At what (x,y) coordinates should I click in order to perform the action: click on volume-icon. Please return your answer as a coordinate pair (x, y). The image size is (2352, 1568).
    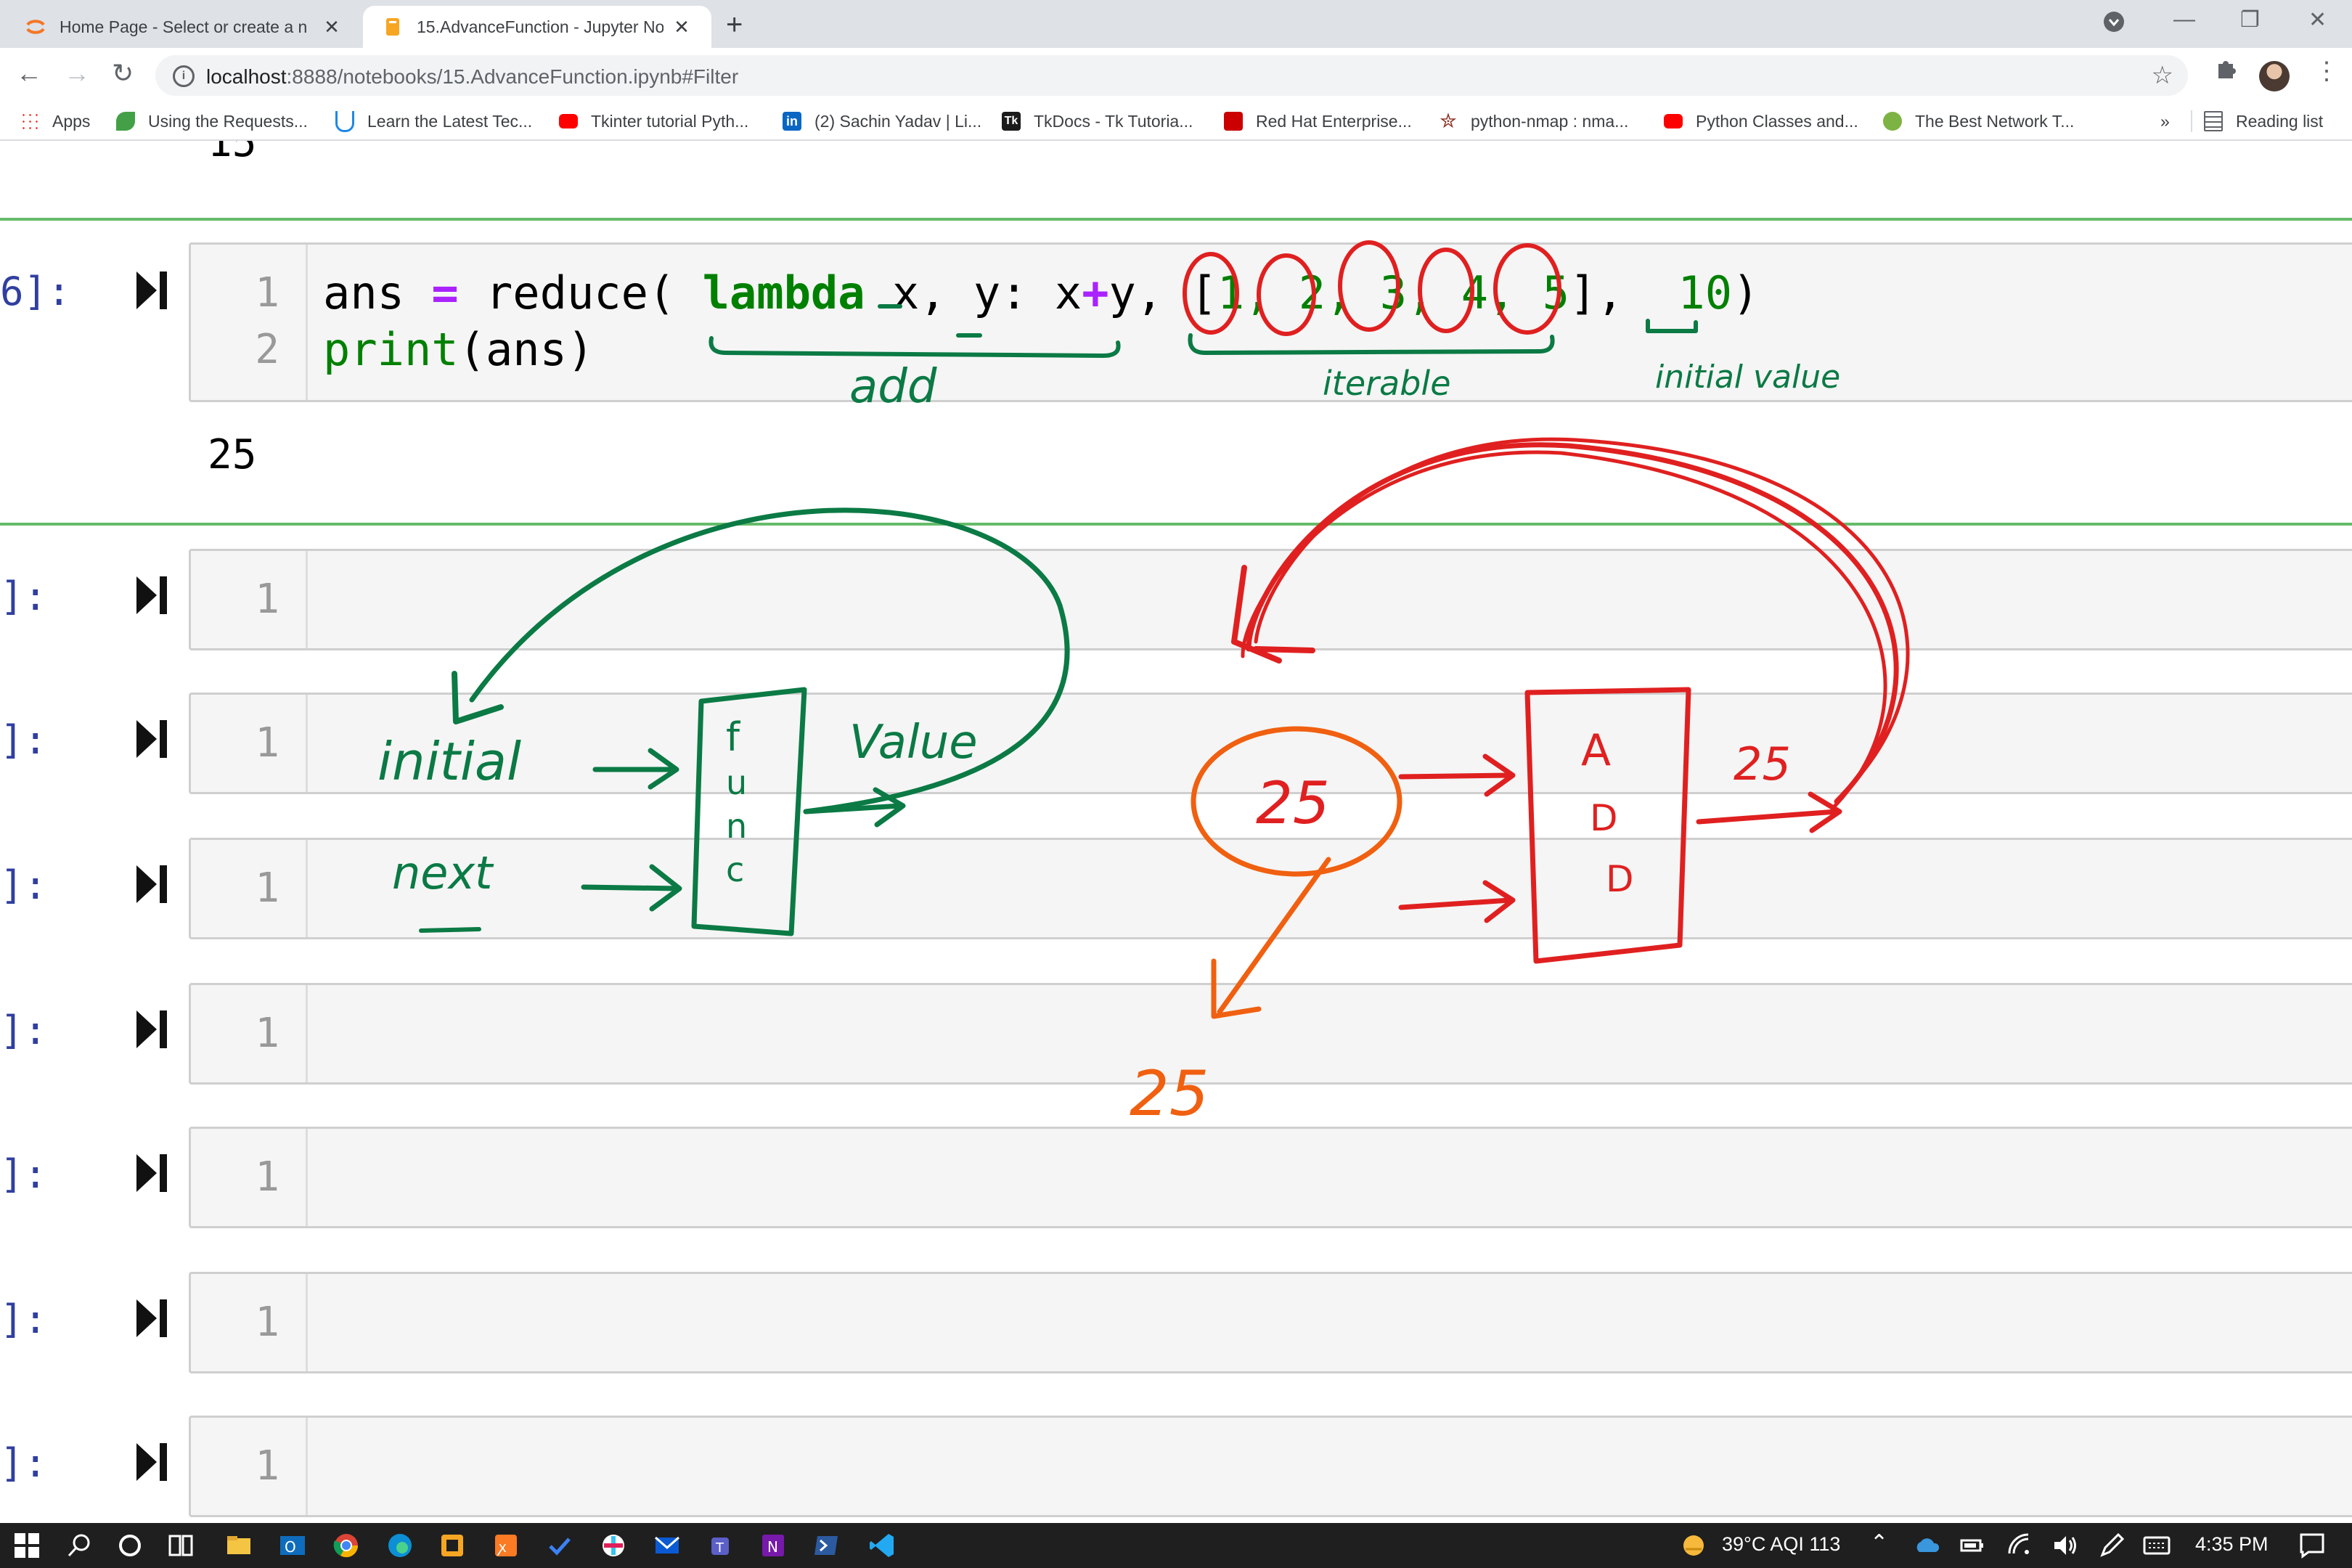
    Looking at the image, I should click on (2065, 1546).